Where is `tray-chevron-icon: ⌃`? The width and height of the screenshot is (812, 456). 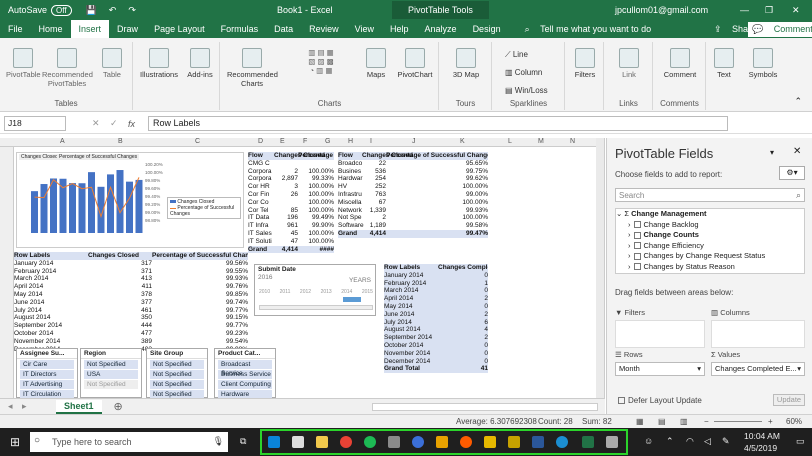 tray-chevron-icon: ⌃ is located at coordinates (670, 441).